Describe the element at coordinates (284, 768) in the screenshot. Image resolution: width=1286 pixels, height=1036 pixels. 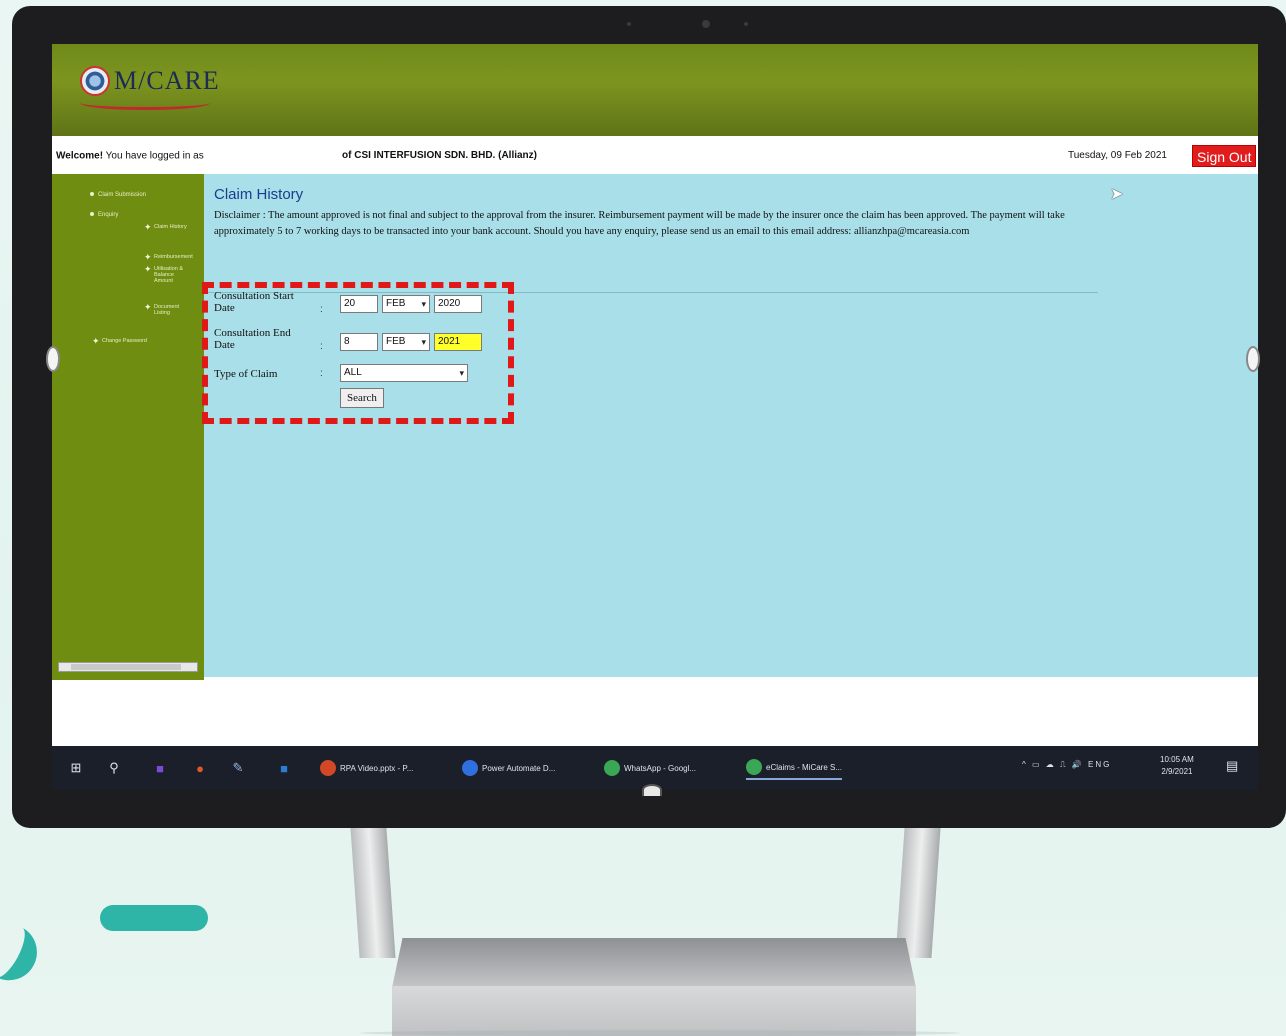
I see `outlook-icon: ■` at that location.